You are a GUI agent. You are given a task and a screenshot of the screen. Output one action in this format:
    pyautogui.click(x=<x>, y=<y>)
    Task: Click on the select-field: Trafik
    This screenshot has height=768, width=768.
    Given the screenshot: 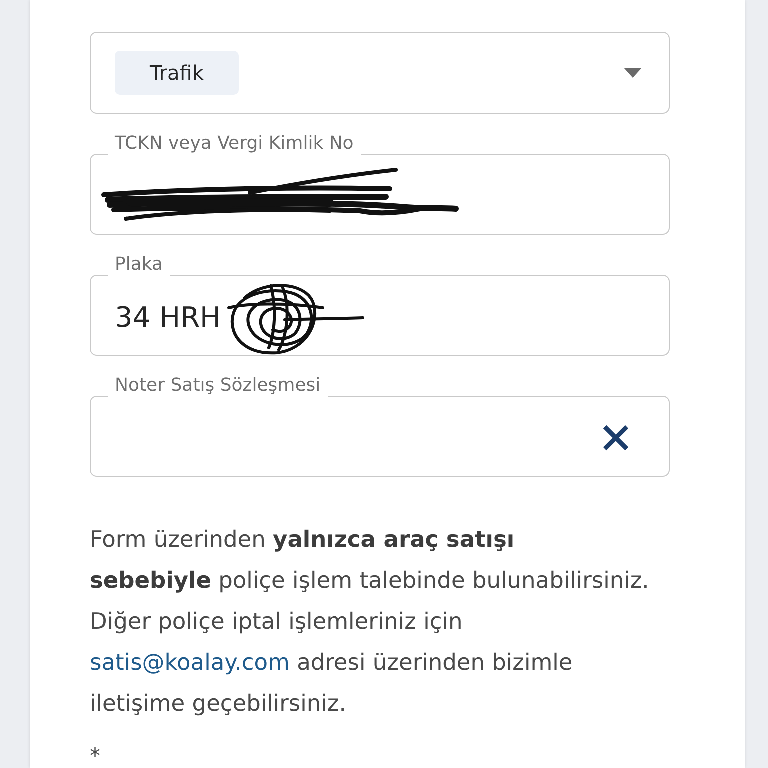 What is the action you would take?
    pyautogui.click(x=380, y=73)
    